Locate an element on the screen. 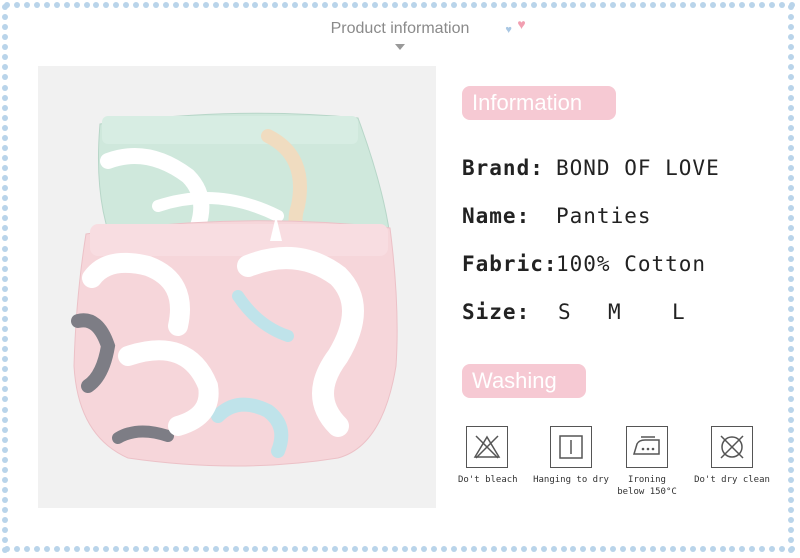  wash-item-no-dry-clean: Do't dry clean is located at coordinates (732, 456).